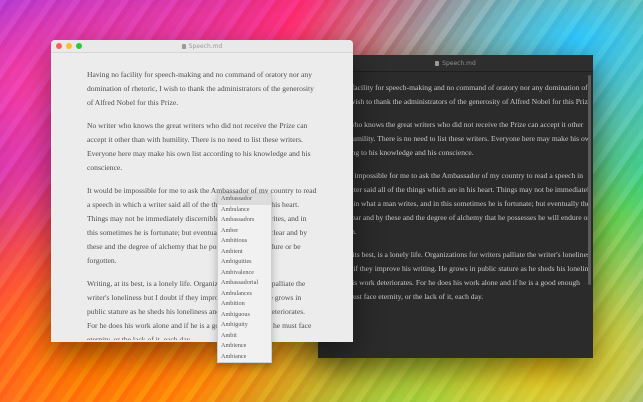 The height and width of the screenshot is (402, 643). Describe the element at coordinates (244, 231) in the screenshot. I see `autocomplete-item: Amber` at that location.